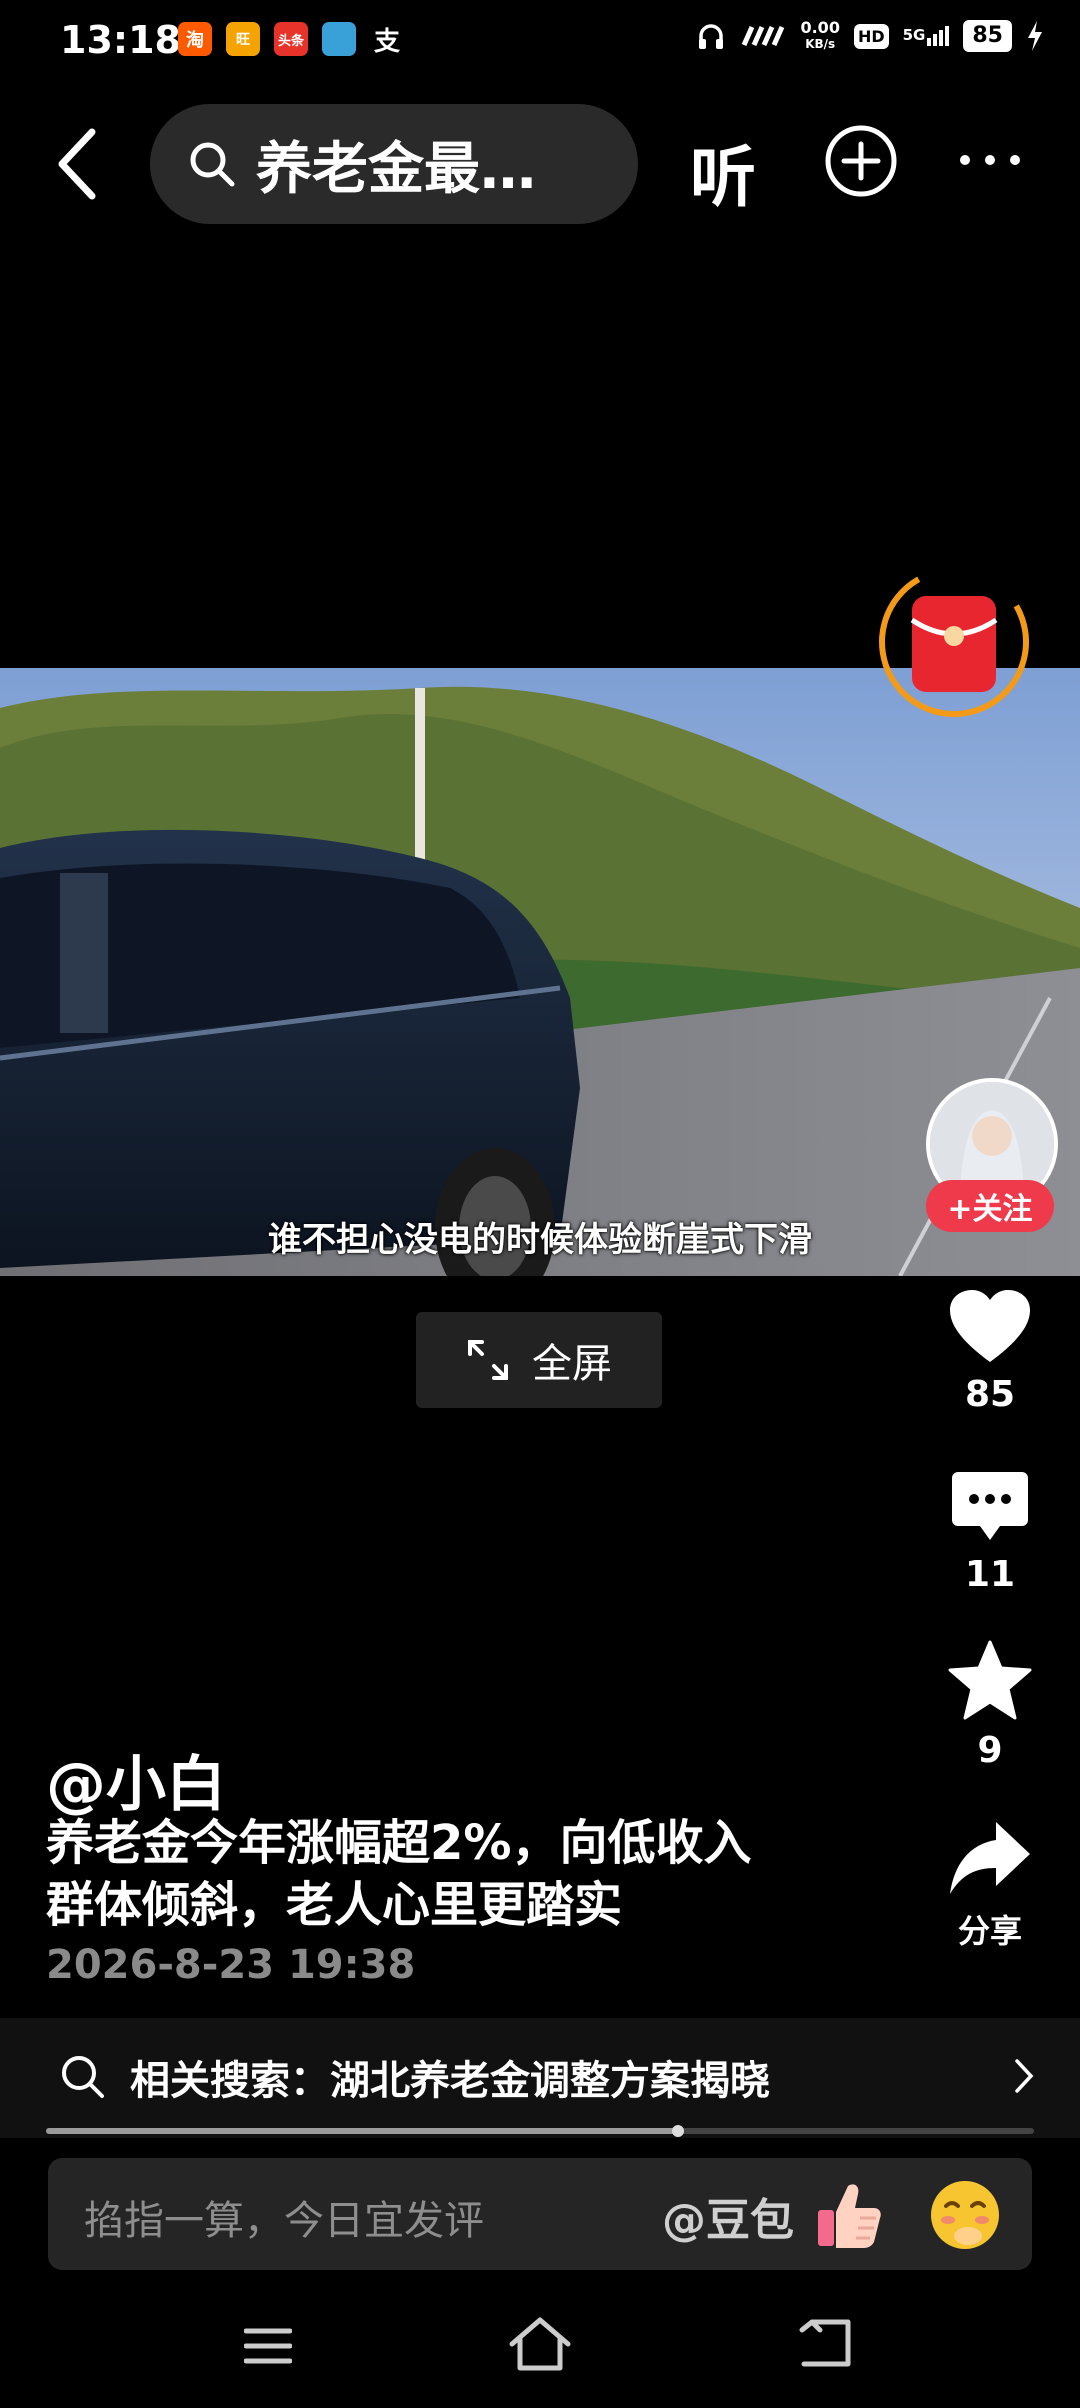 Image resolution: width=1080 pixels, height=2408 pixels. Describe the element at coordinates (268, 2346) in the screenshot. I see `nav-menu-button` at that location.